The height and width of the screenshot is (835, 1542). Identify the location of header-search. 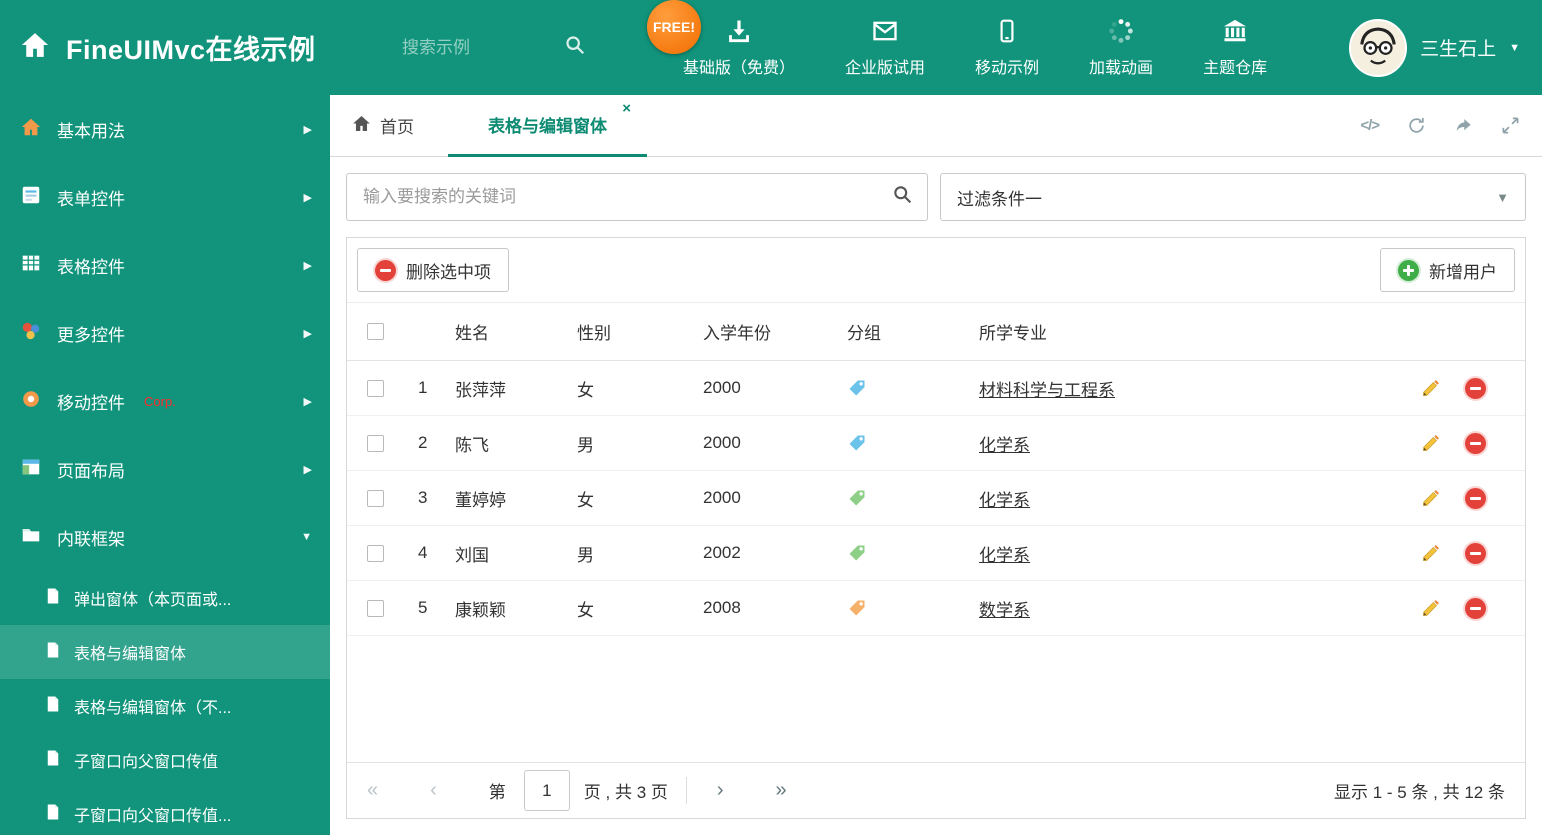
(507, 47).